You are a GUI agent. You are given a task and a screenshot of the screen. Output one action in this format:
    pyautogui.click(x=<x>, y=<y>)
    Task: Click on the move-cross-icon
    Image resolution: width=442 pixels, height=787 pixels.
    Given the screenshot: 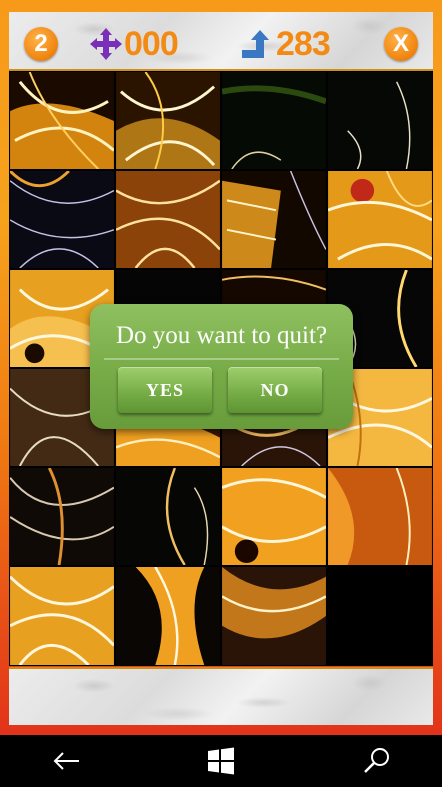 What is the action you would take?
    pyautogui.click(x=106, y=44)
    